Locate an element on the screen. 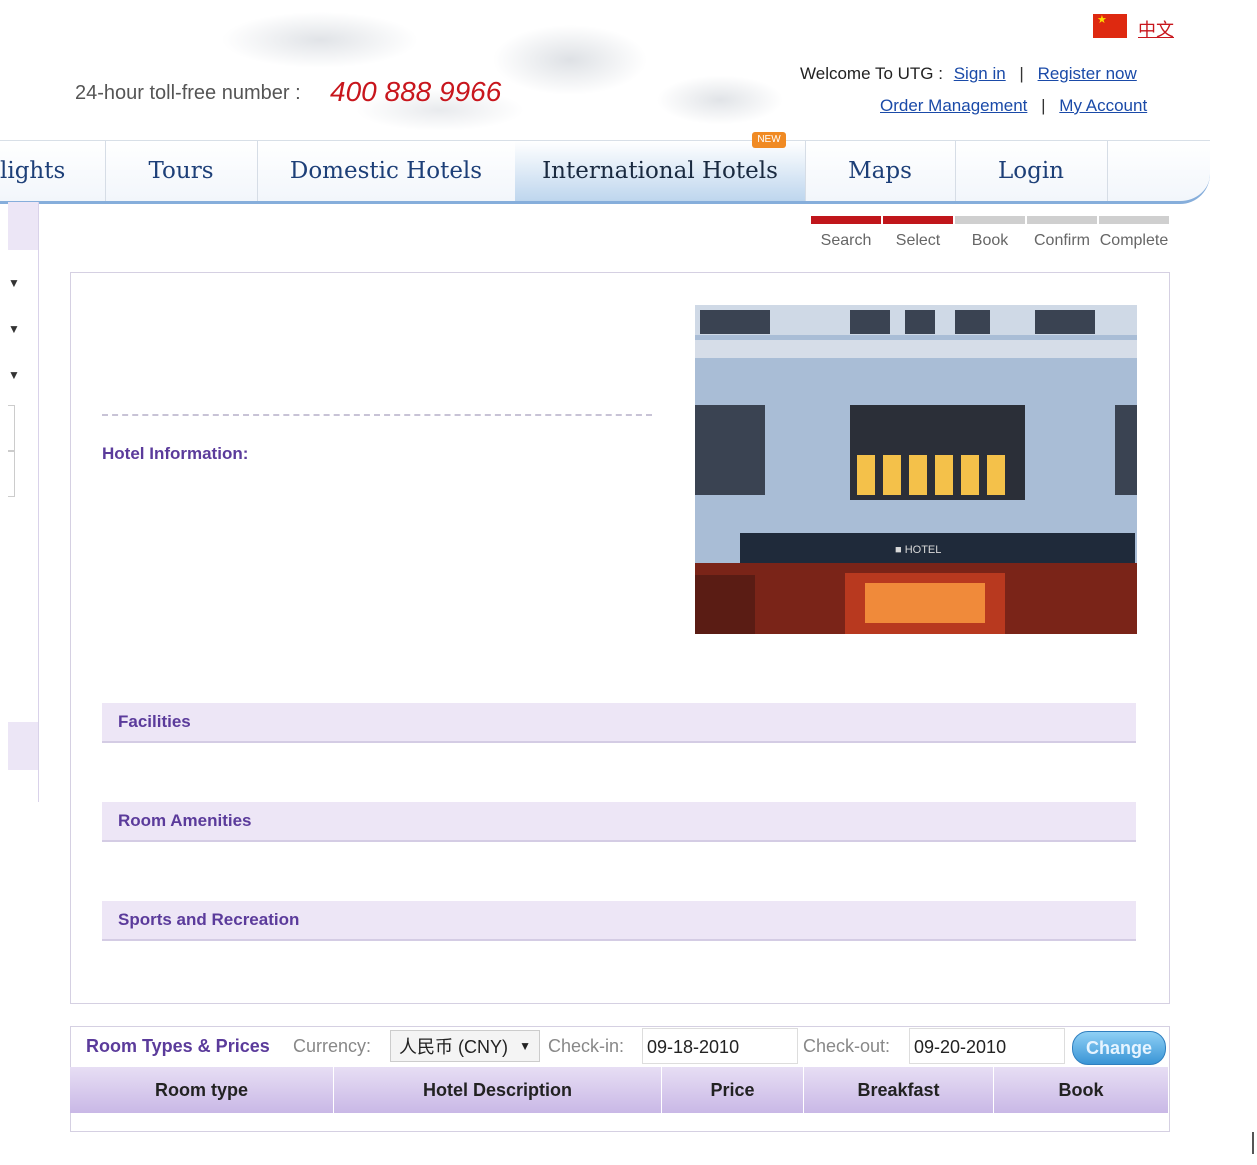 Image resolution: width=1257 pixels, height=1165 pixels. nav-item-flights: lights is located at coordinates (53, 171).